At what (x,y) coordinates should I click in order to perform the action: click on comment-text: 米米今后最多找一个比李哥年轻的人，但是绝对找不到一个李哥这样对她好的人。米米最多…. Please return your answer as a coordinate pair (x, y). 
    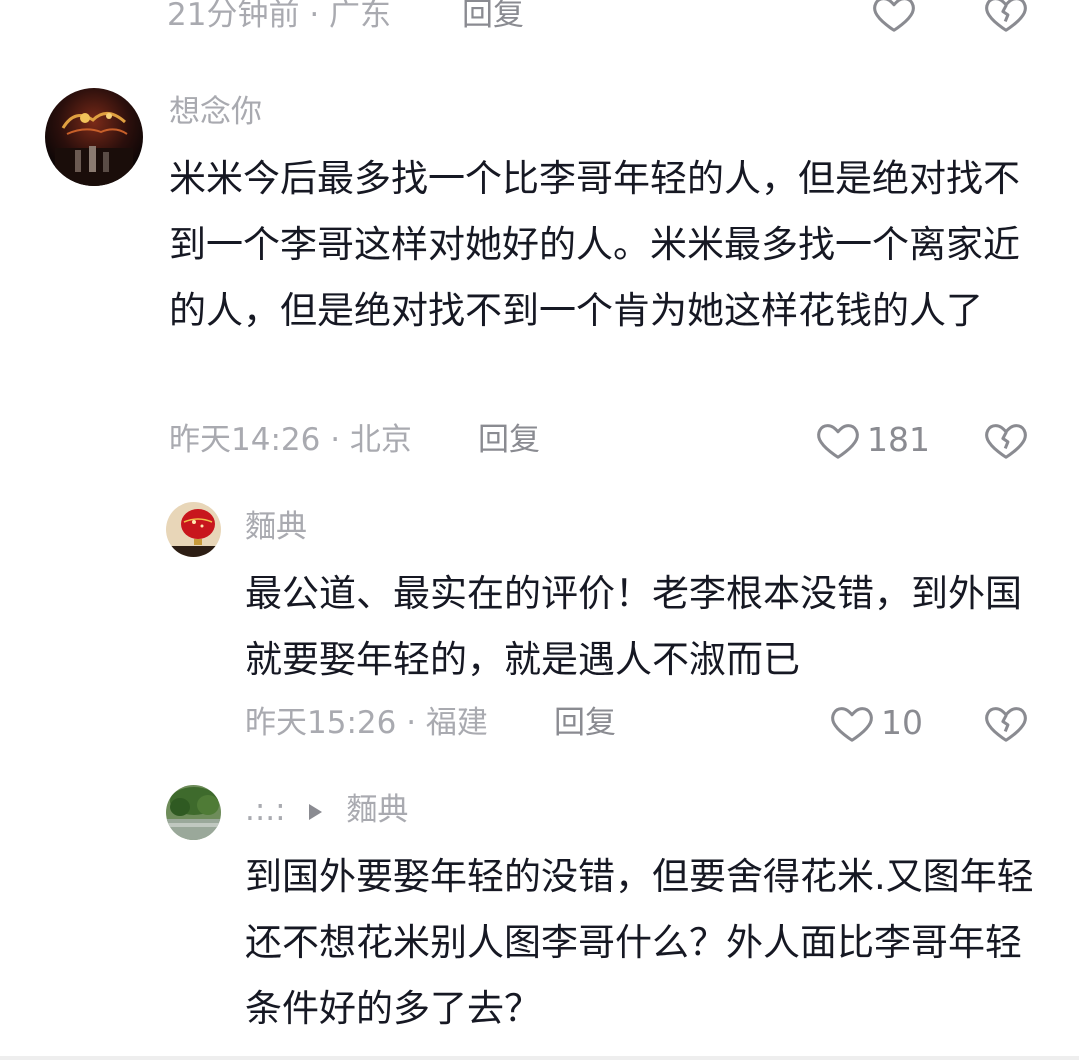
    Looking at the image, I should click on (594, 244).